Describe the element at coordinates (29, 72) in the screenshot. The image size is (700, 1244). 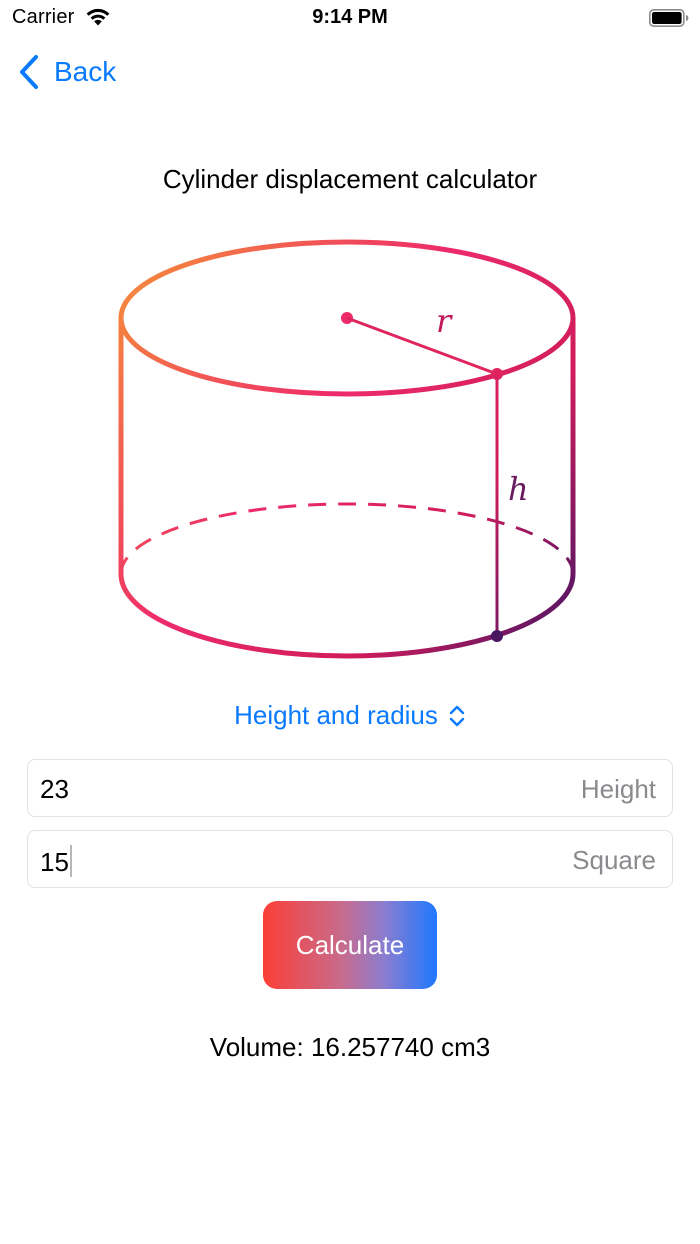
I see `chevron-left-icon` at that location.